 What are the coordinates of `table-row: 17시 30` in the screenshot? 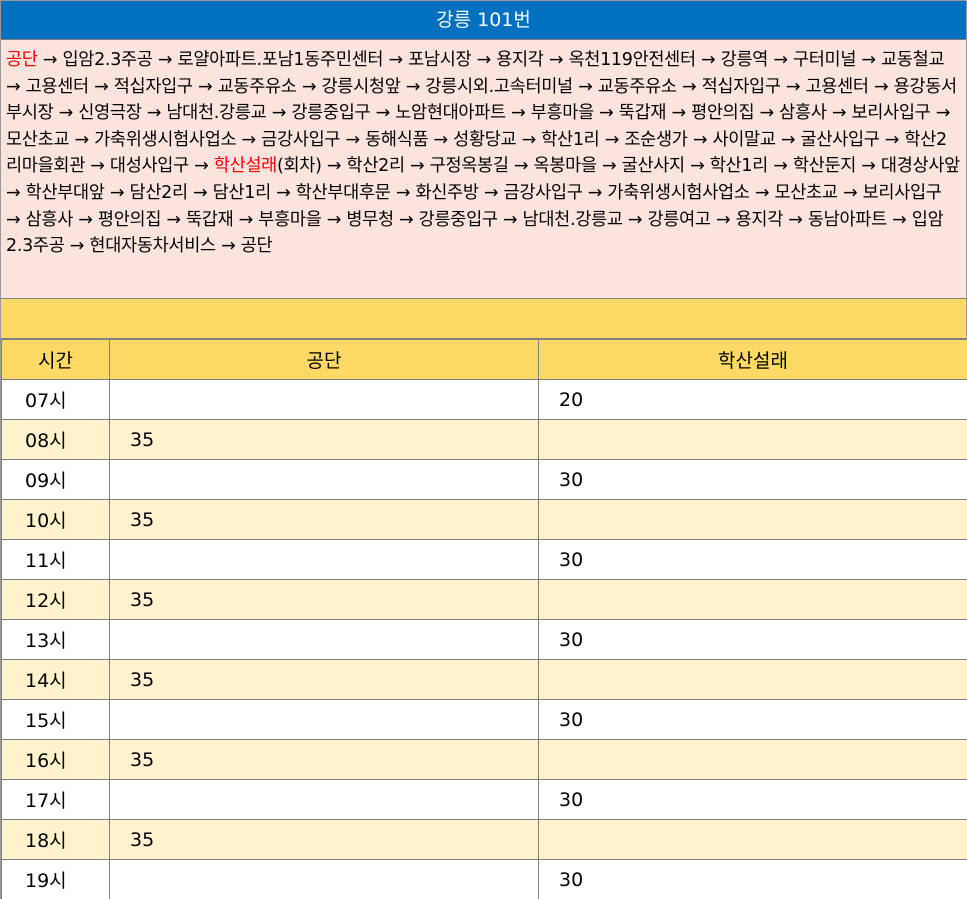 It's located at (484, 799).